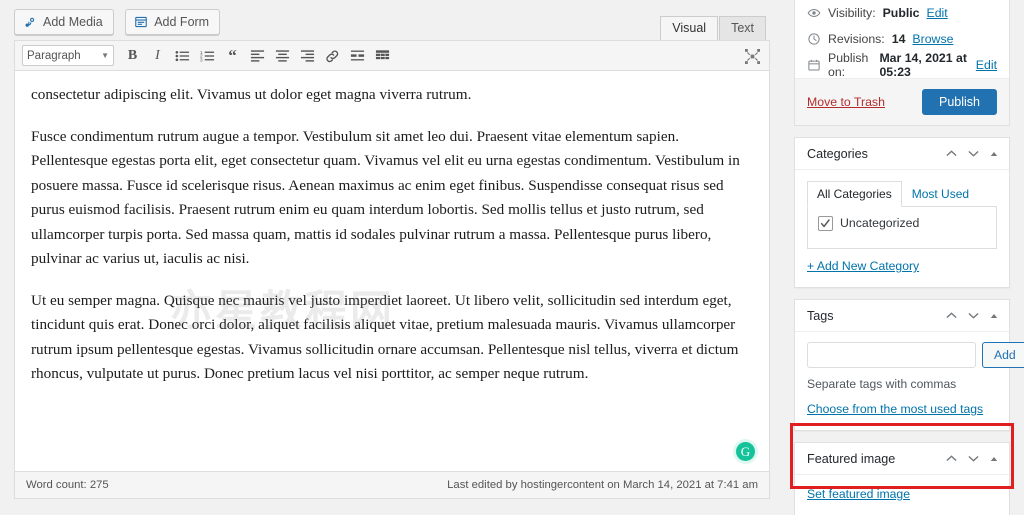 This screenshot has width=1024, height=515. Describe the element at coordinates (854, 194) in the screenshot. I see `tab-all-categories: All Categories` at that location.